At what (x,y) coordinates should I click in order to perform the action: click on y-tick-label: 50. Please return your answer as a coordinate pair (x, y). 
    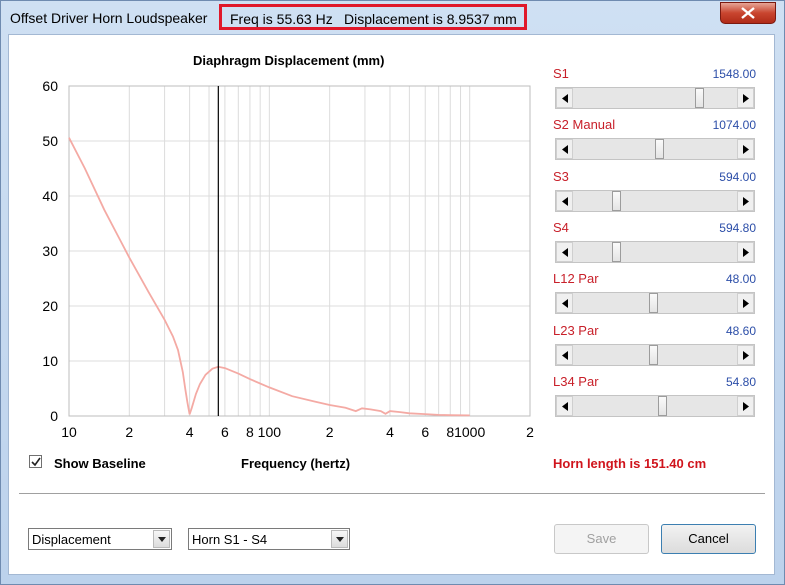
    Looking at the image, I should click on (50, 141).